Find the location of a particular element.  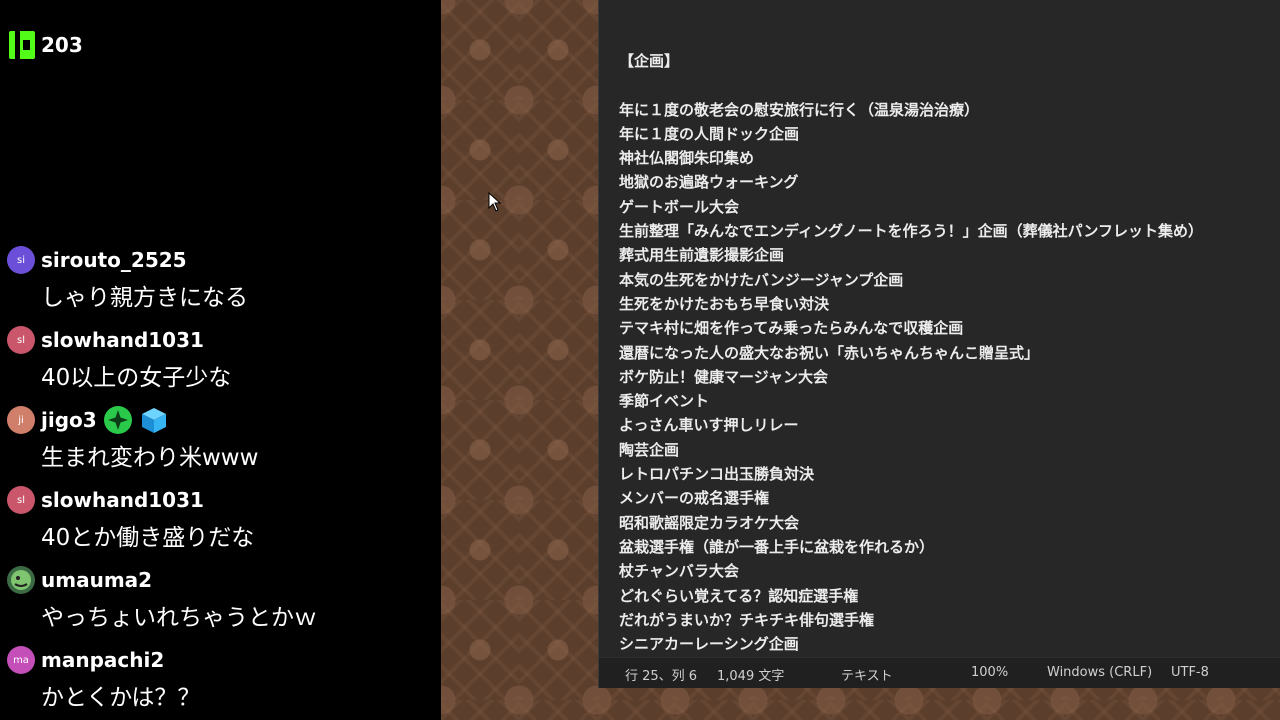

note-line: 季節イベント is located at coordinates (664, 401).